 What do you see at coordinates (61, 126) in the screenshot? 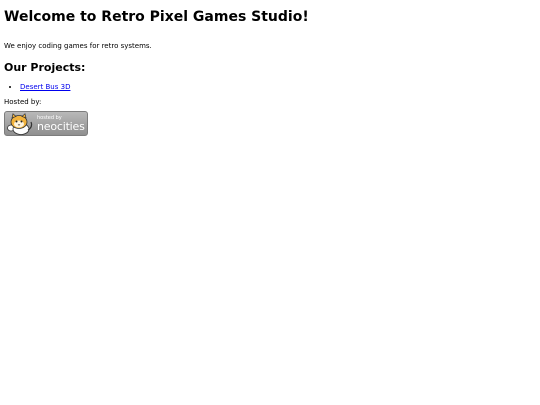
I see `badge-brand-text: neocities` at bounding box center [61, 126].